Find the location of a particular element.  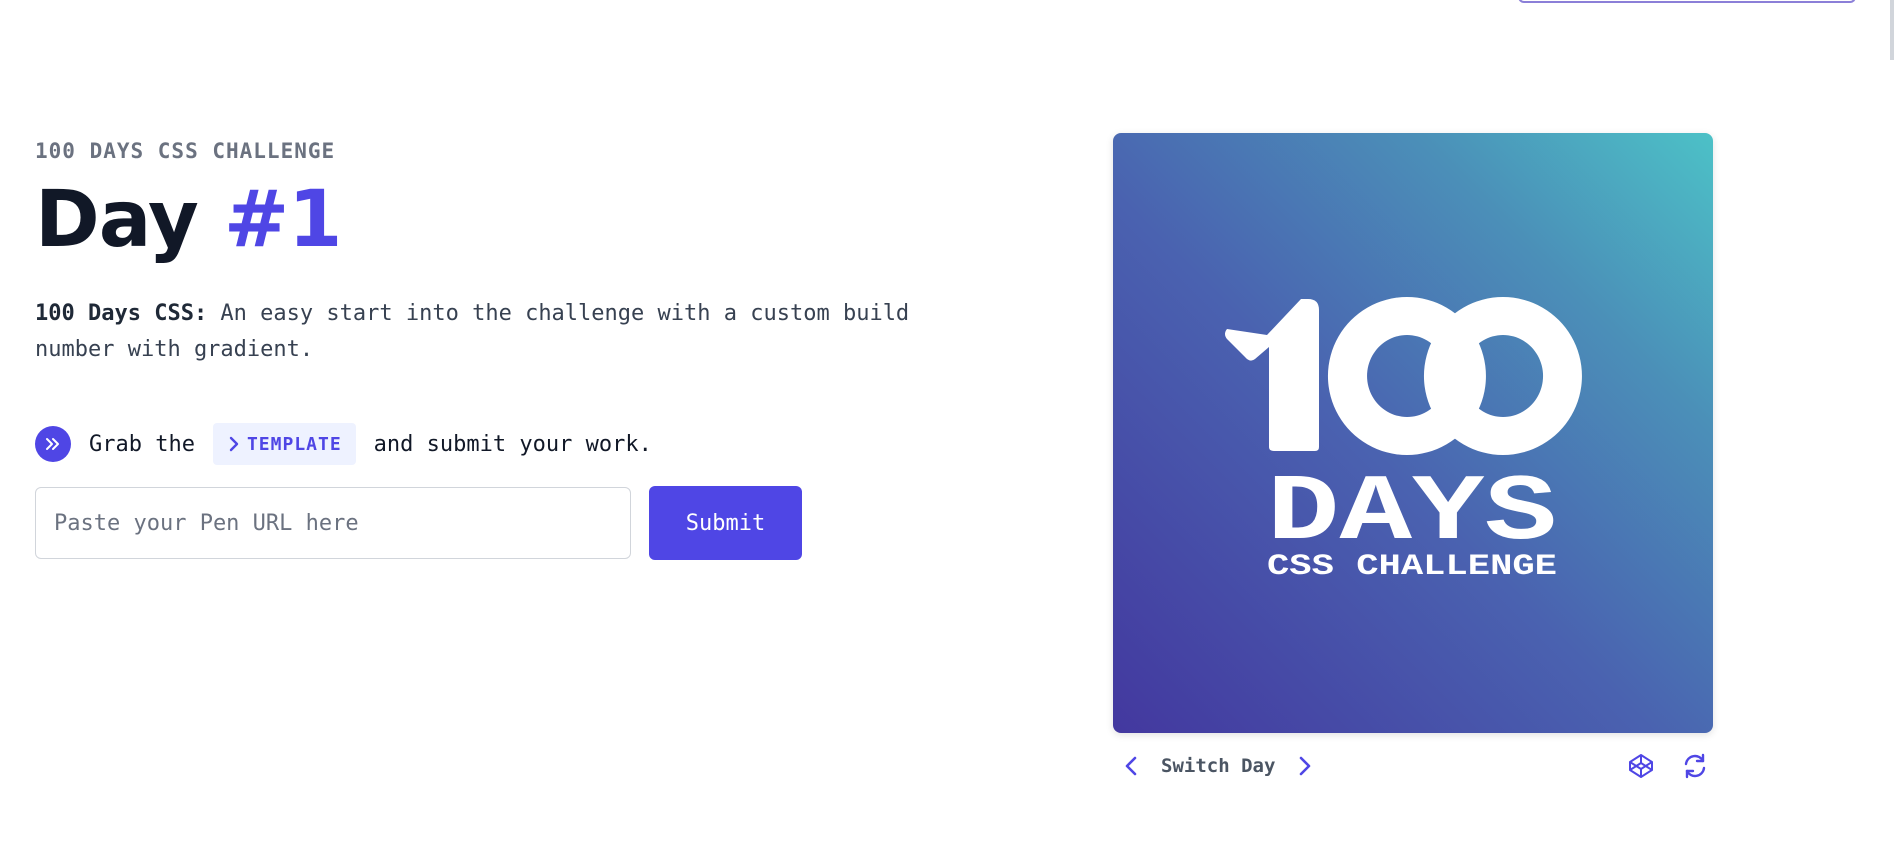

pen-url-input is located at coordinates (333, 523).